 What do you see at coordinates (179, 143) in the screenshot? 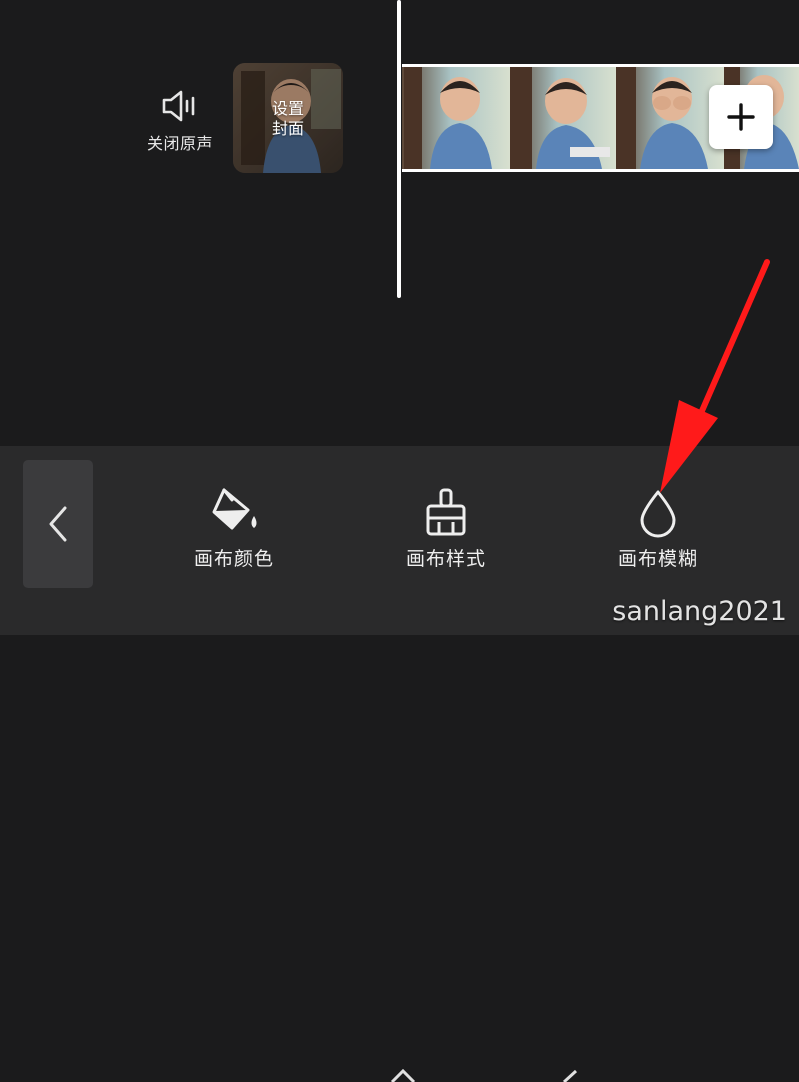
I see `mute-label: 关闭原声` at bounding box center [179, 143].